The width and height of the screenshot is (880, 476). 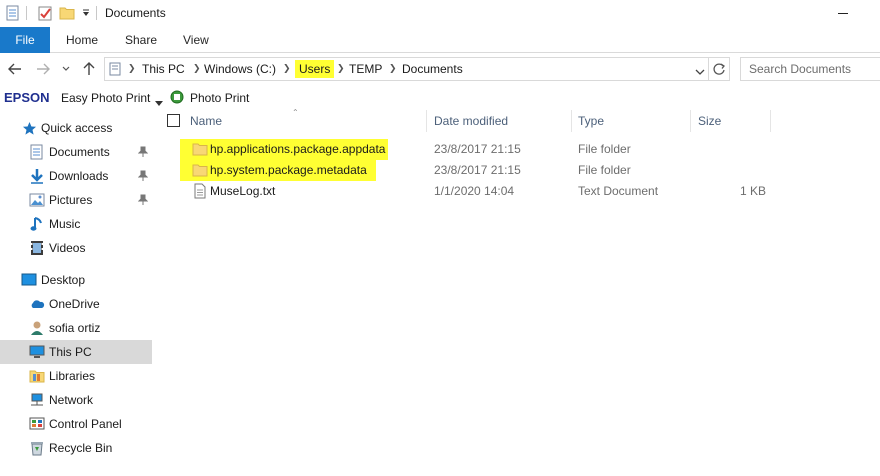 I want to click on nav-item-videos: Videos, so click(x=76, y=248).